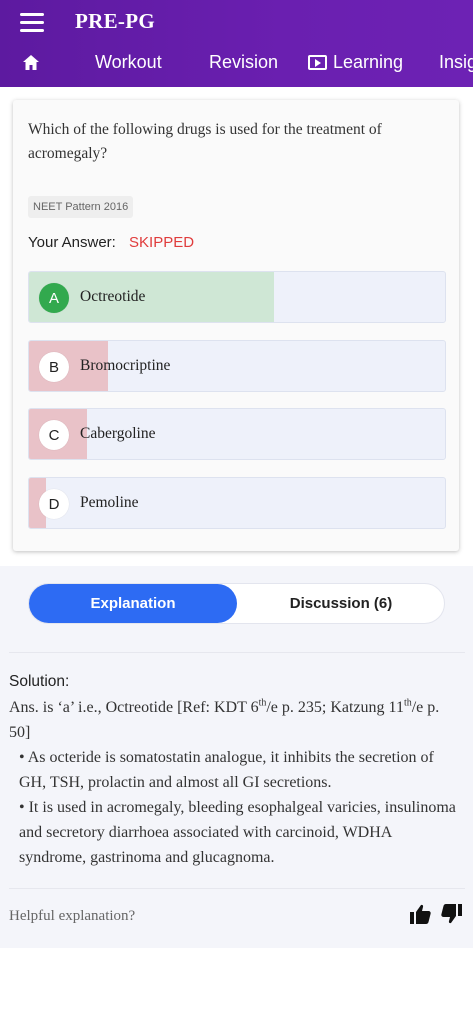 The height and width of the screenshot is (1024, 473). What do you see at coordinates (72, 916) in the screenshot?
I see `helpful-prompt: Helpful explanation?` at bounding box center [72, 916].